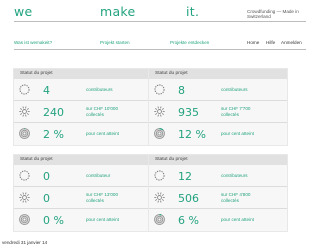 The height and width of the screenshot is (246, 320). I want to click on status-row-amount: 935 sur CHF 7'700 collectés, so click(218, 112).